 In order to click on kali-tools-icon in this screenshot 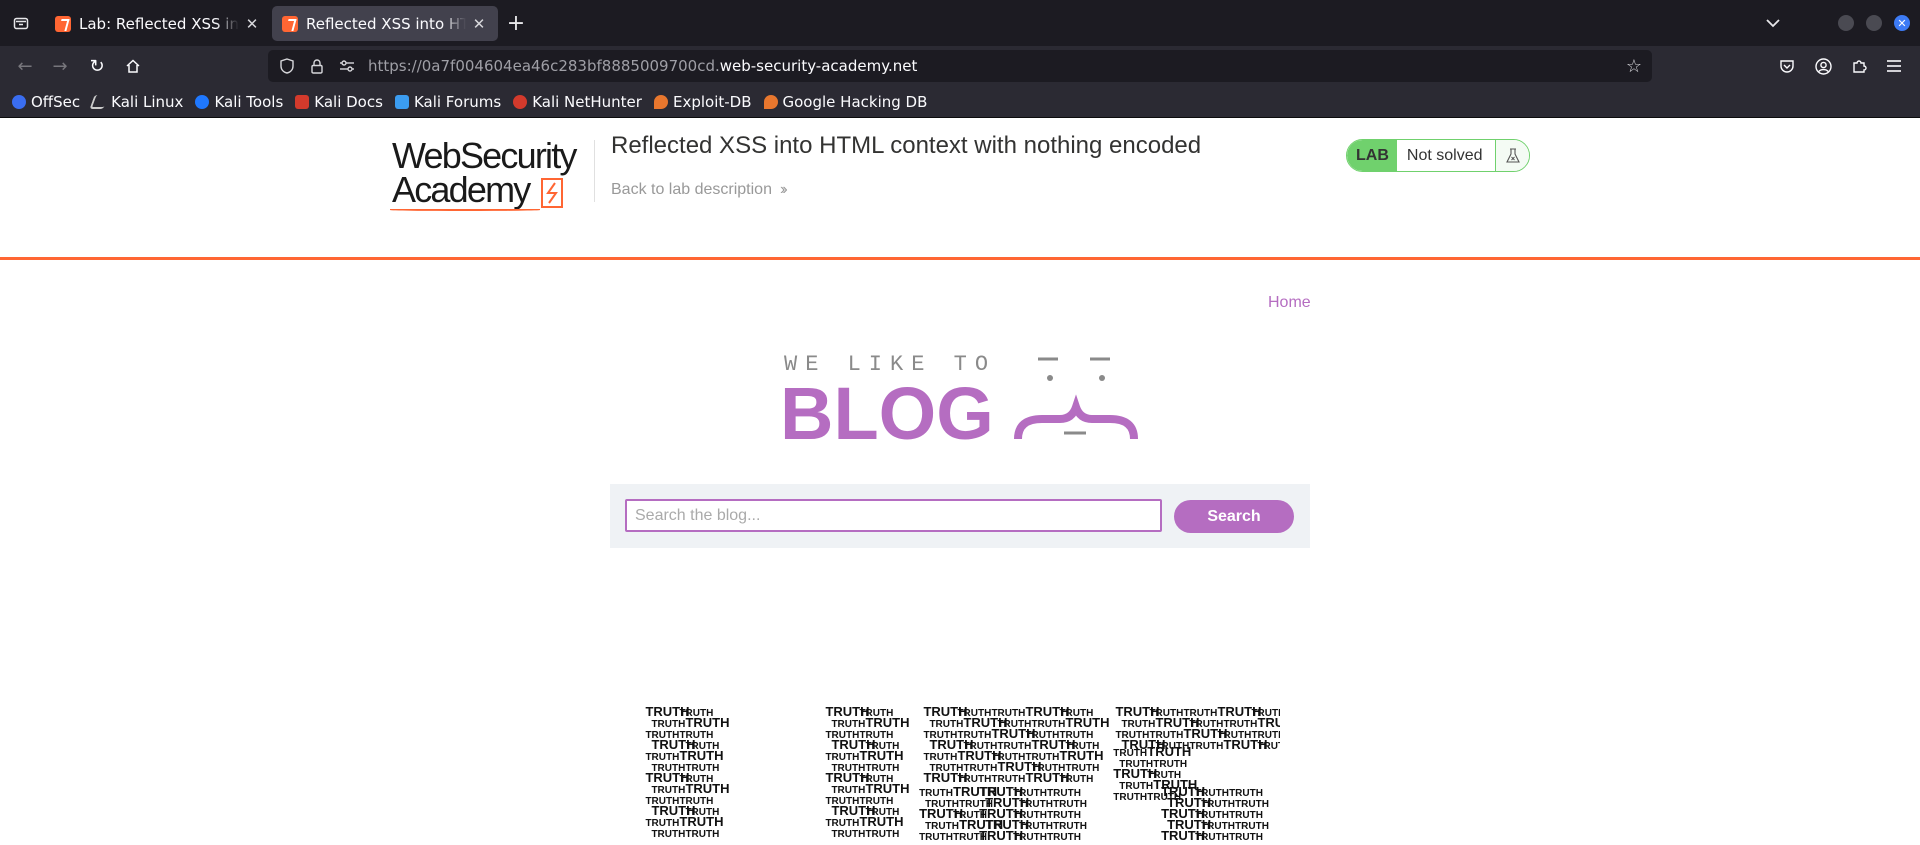, I will do `click(202, 101)`.